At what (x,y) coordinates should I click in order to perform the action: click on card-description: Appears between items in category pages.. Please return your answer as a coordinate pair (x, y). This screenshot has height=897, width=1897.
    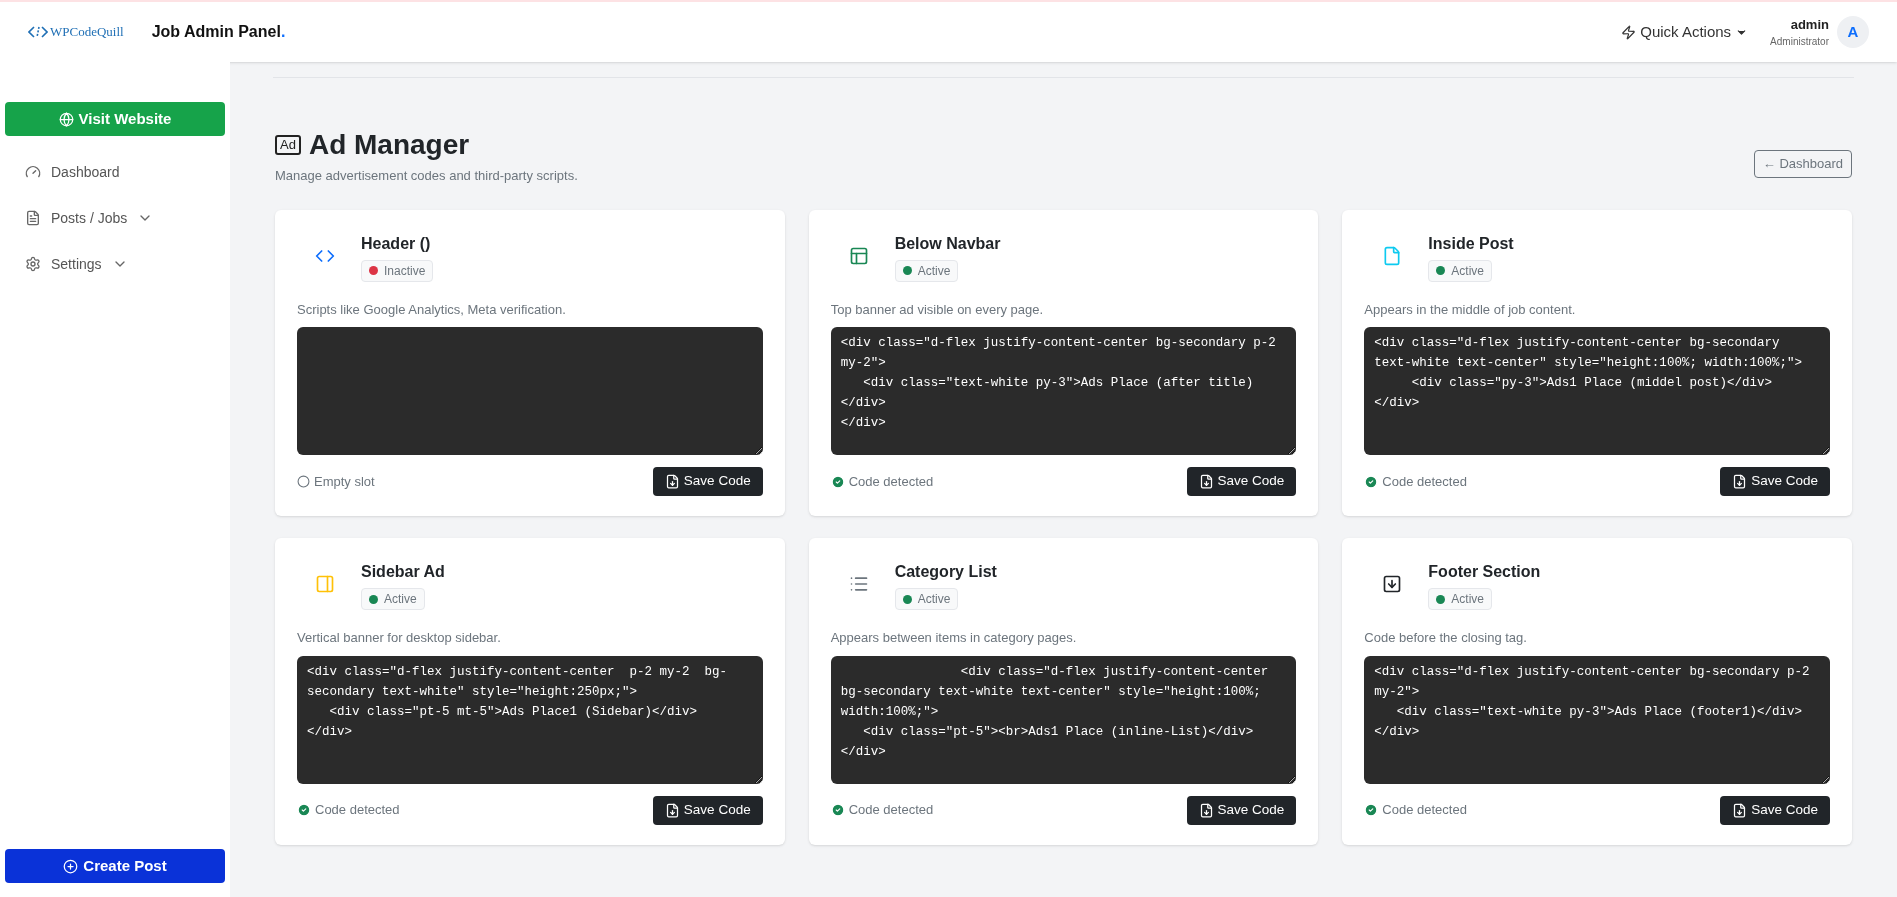
    Looking at the image, I should click on (954, 638).